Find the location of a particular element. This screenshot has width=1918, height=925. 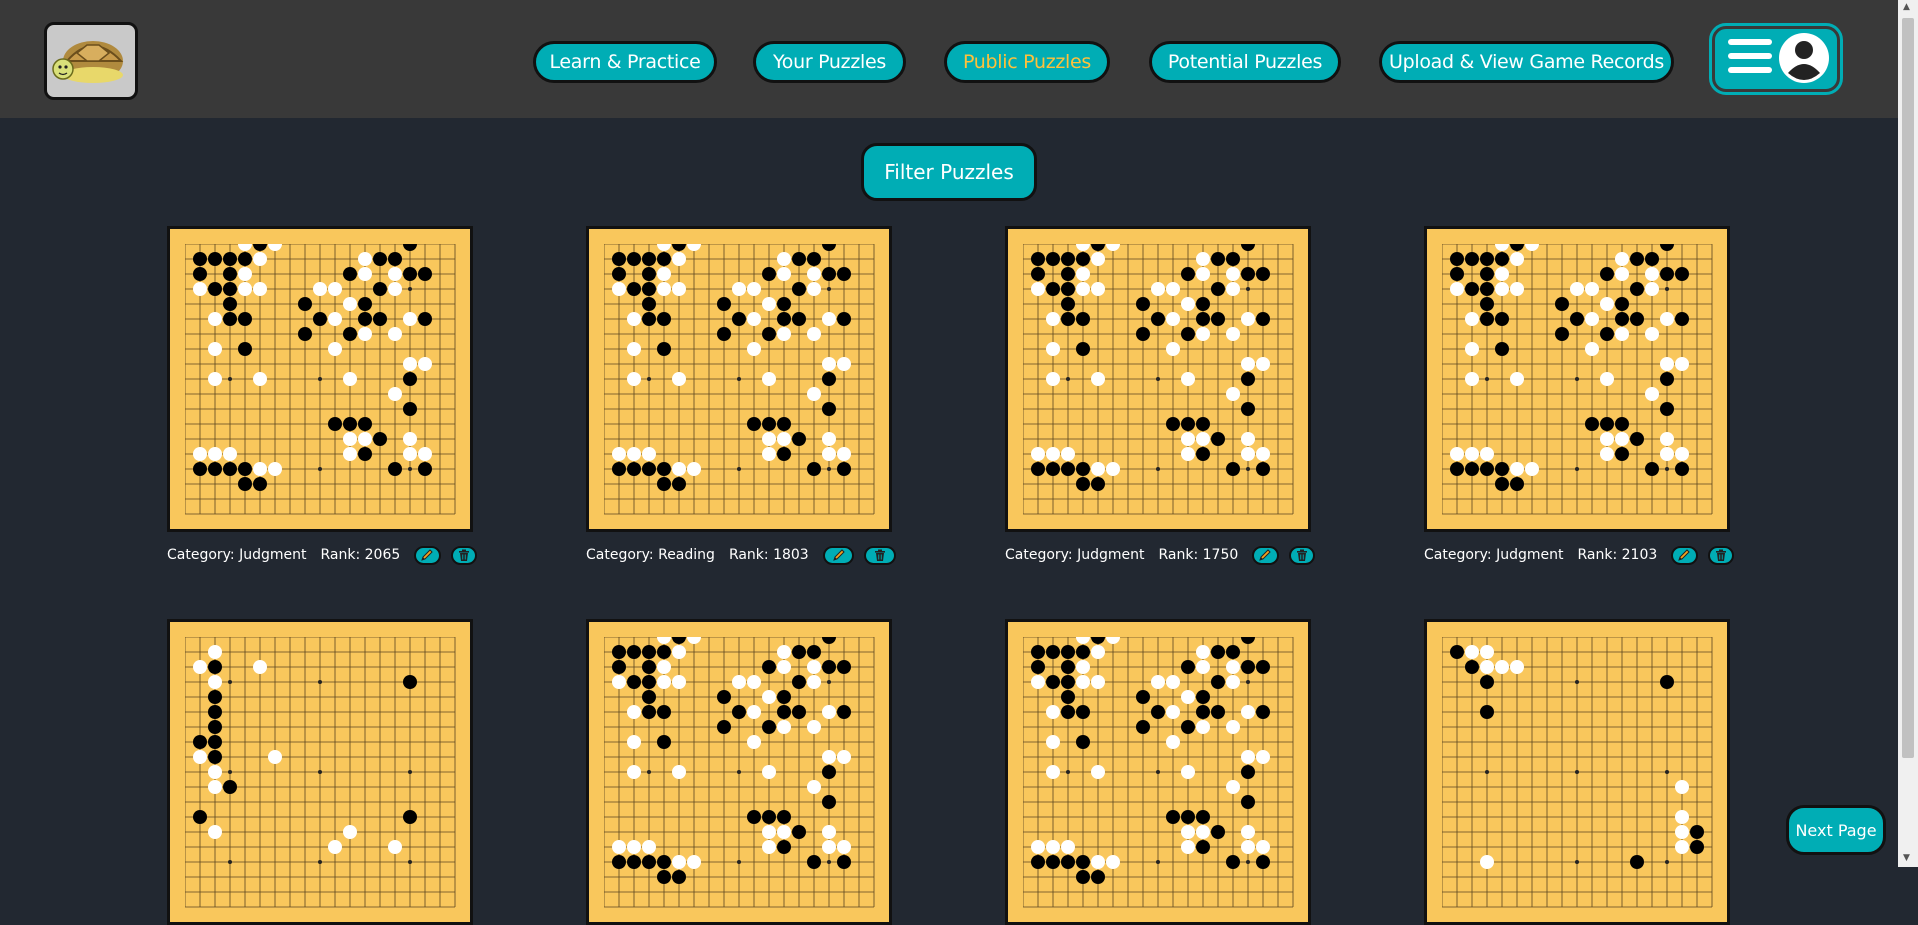

account-menu-button is located at coordinates (1776, 59).